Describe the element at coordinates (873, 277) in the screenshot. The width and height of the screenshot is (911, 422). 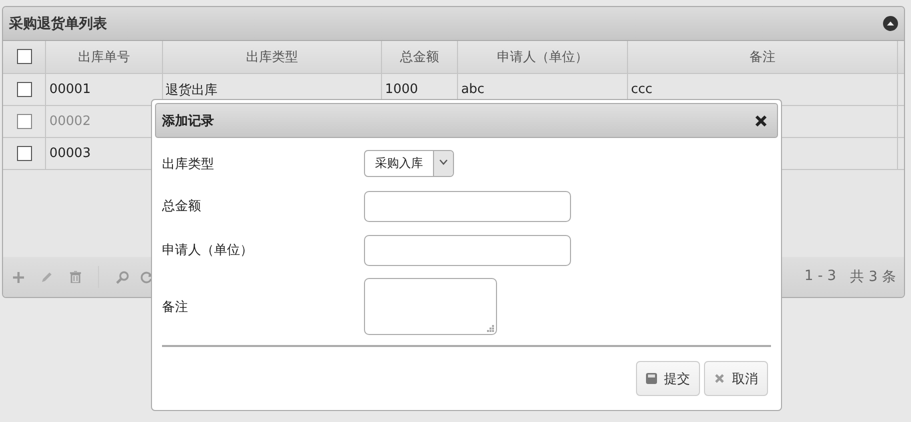
I see `record-count: 共 3 条` at that location.